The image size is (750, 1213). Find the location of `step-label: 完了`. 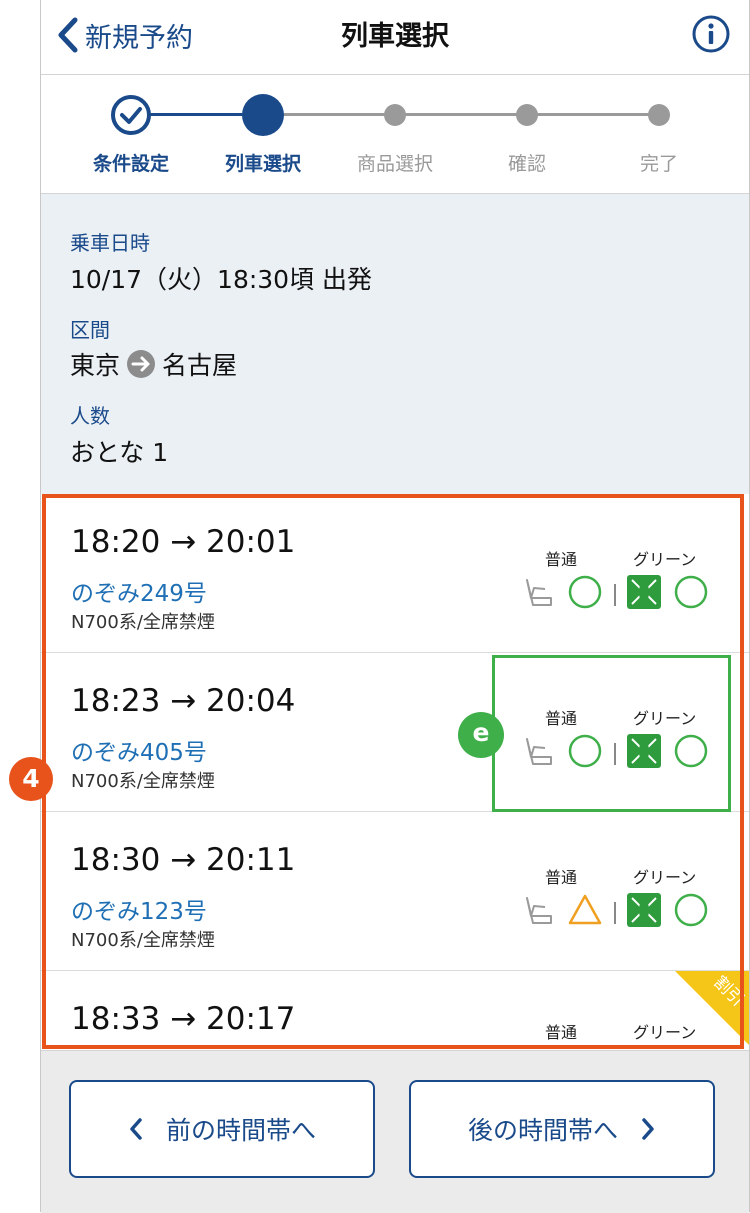

step-label: 完了 is located at coordinates (658, 164).